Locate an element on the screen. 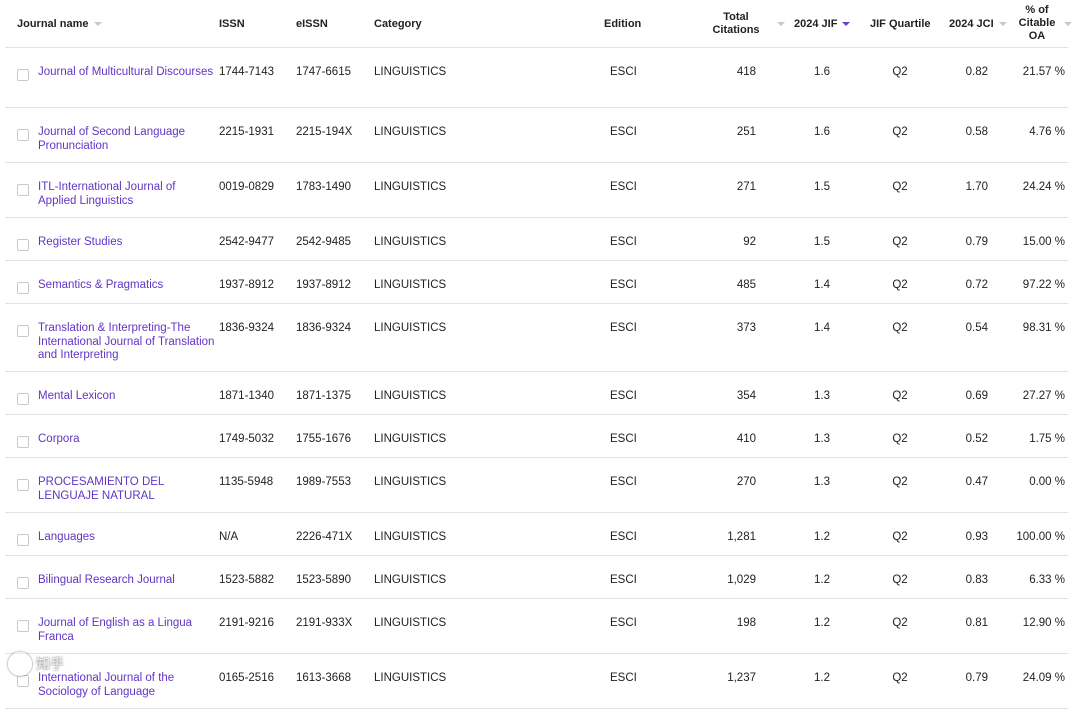 This screenshot has height=709, width=1080. col-total-citations-label: Total Citations is located at coordinates (736, 23).